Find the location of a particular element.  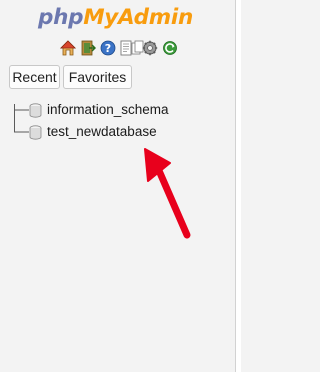

red-arrow-annotation is located at coordinates (167, 193).